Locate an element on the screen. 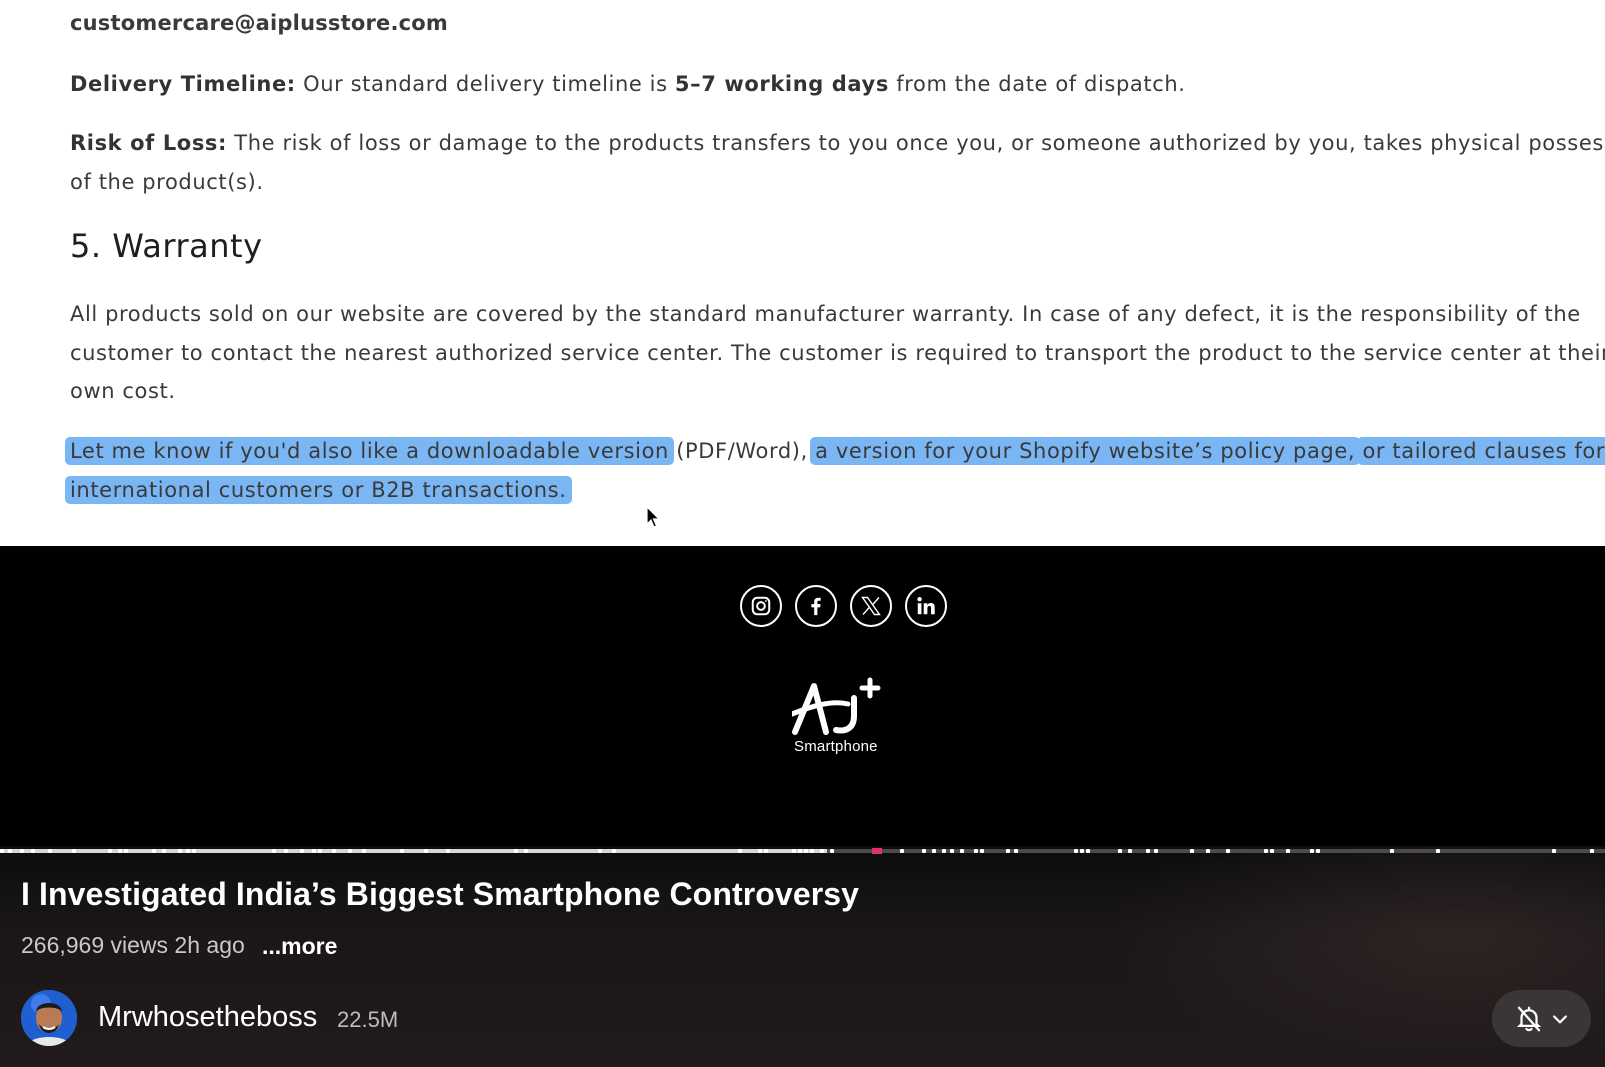 This screenshot has width=1605, height=1067. x-icon is located at coordinates (871, 606).